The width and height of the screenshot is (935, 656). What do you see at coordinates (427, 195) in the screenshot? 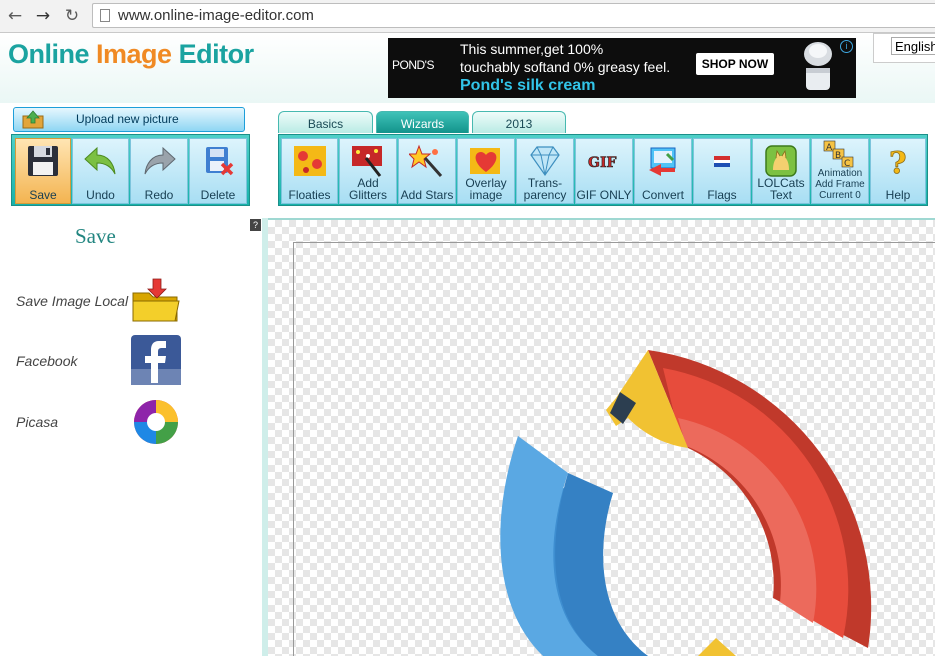
I see `add-stars-label: Add Stars` at bounding box center [427, 195].